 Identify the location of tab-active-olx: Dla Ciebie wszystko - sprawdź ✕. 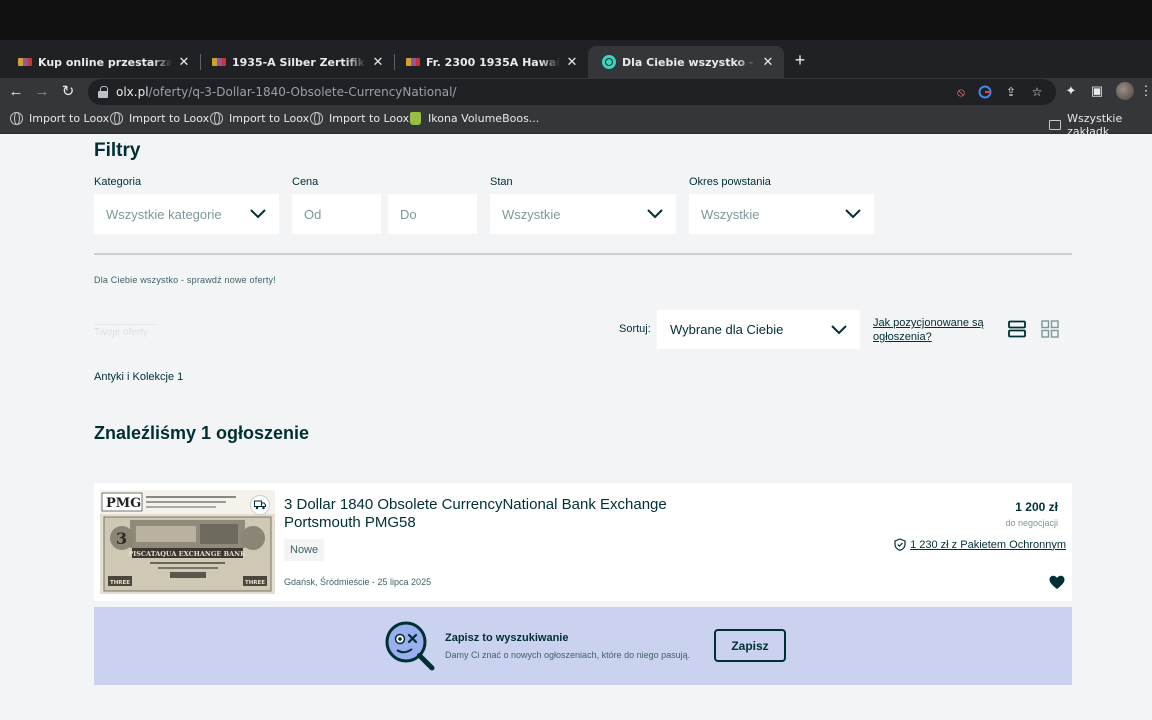
(686, 62).